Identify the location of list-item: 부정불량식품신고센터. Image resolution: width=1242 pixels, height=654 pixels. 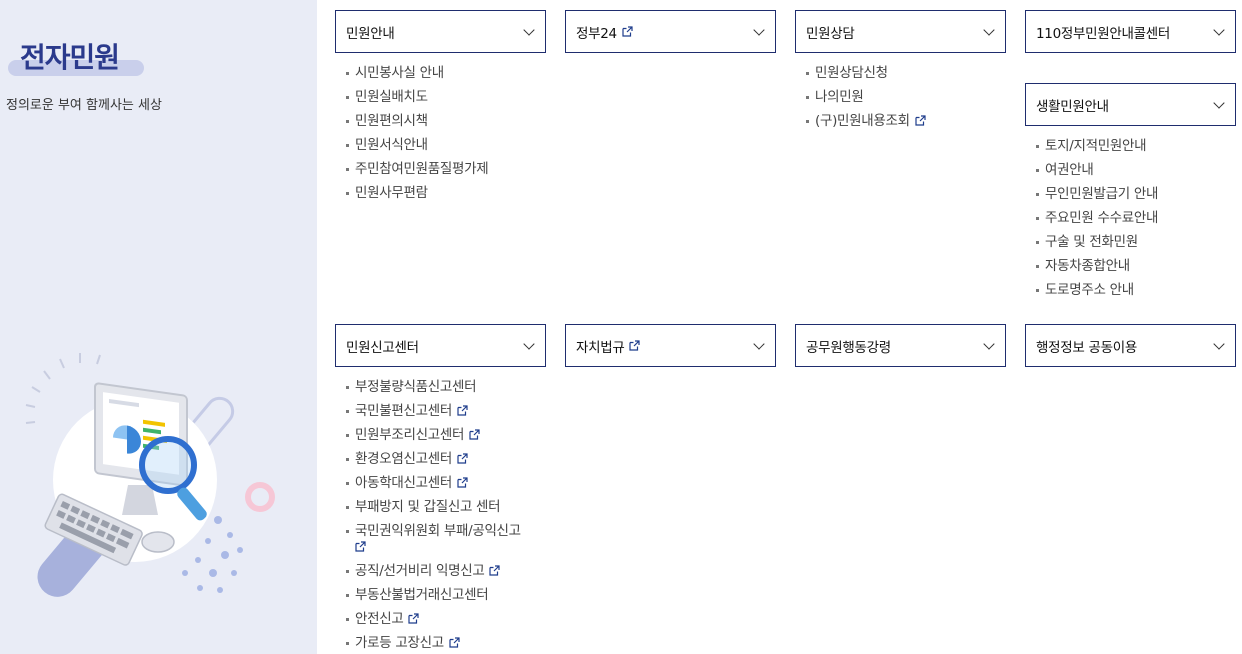
(446, 387).